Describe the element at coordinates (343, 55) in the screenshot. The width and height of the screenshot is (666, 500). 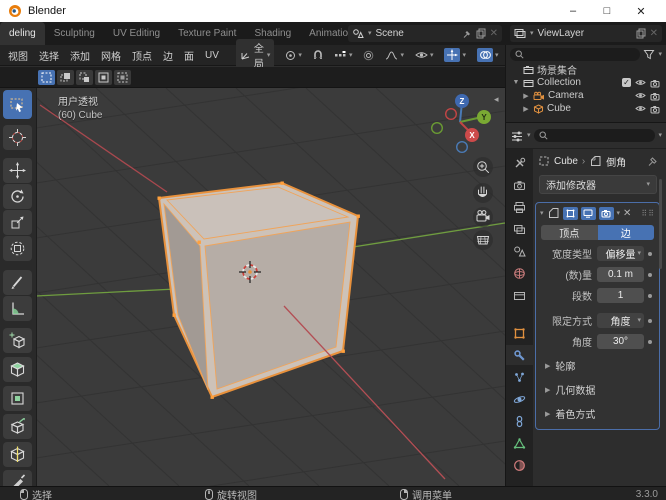
I see `snap-target-dropdown: ▾` at that location.